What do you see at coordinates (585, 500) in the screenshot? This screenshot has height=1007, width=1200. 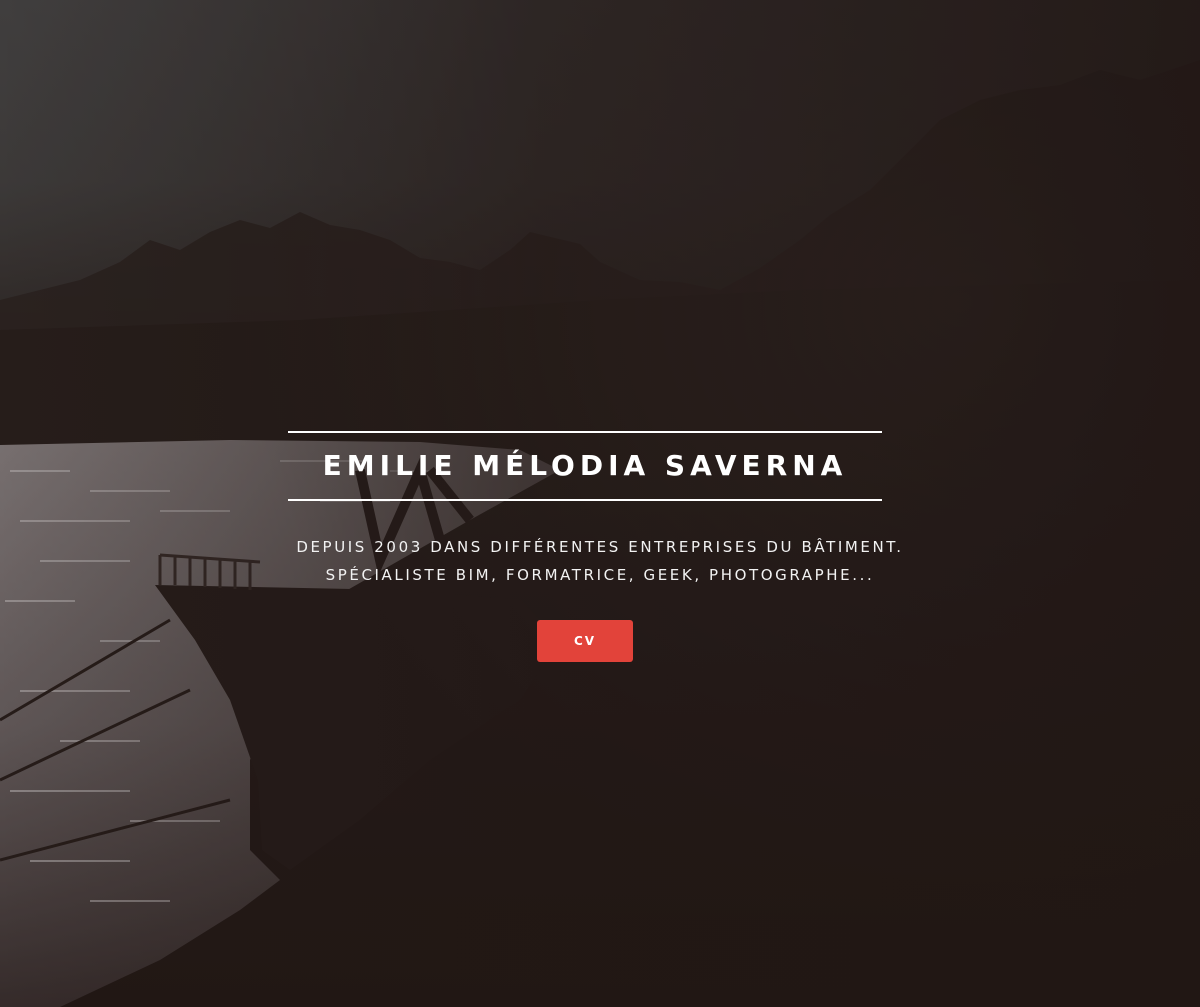 I see `title-bottom-rule` at bounding box center [585, 500].